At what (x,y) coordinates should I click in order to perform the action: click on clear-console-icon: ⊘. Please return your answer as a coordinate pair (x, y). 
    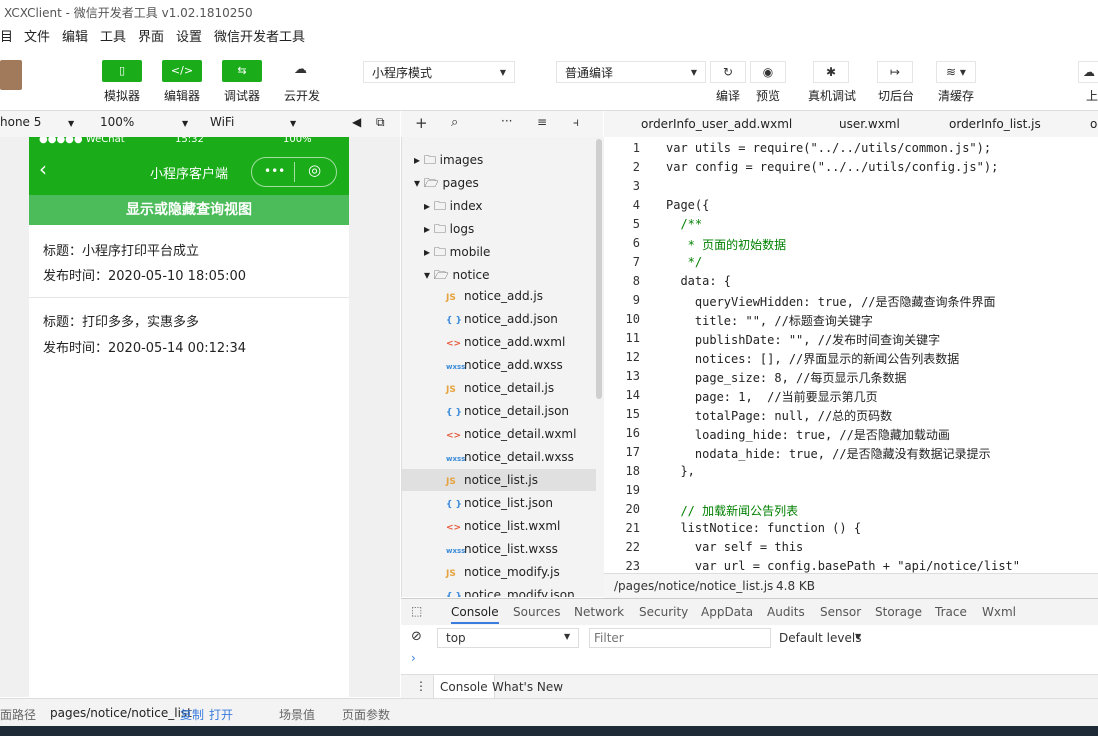
    Looking at the image, I should click on (416, 636).